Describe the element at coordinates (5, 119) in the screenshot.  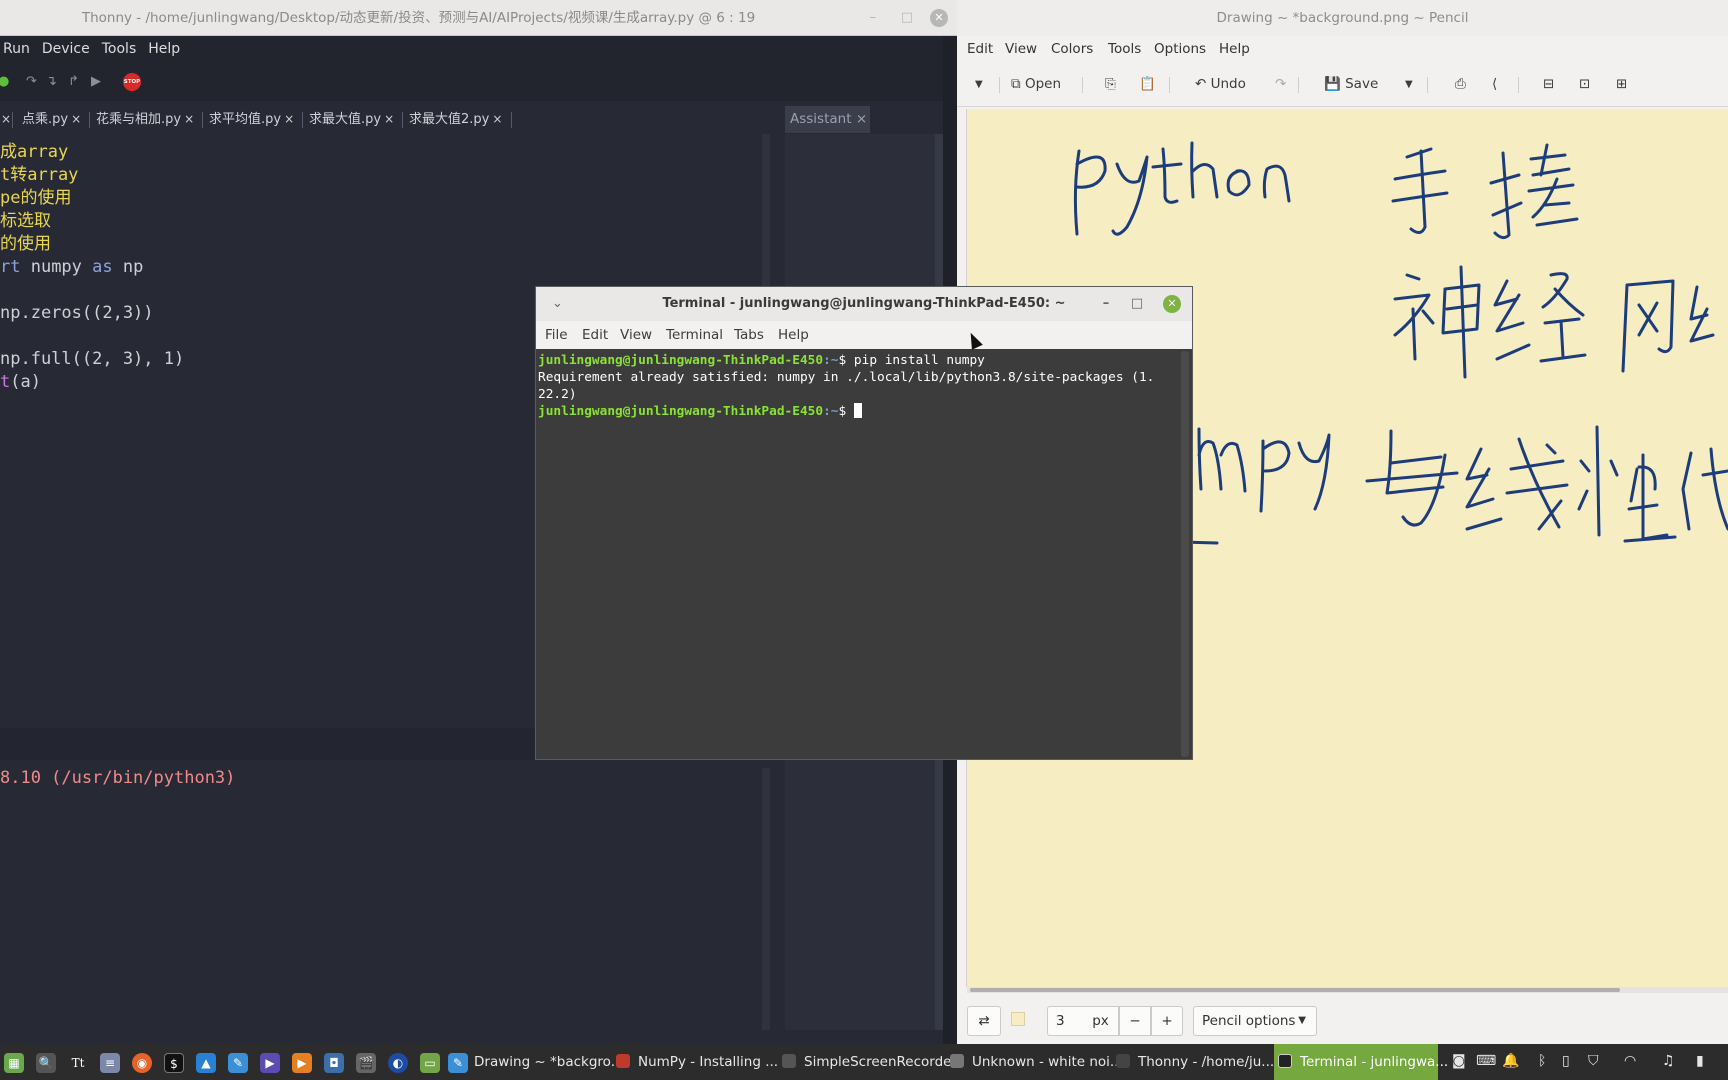
I see `tab-close-partial: ×` at that location.